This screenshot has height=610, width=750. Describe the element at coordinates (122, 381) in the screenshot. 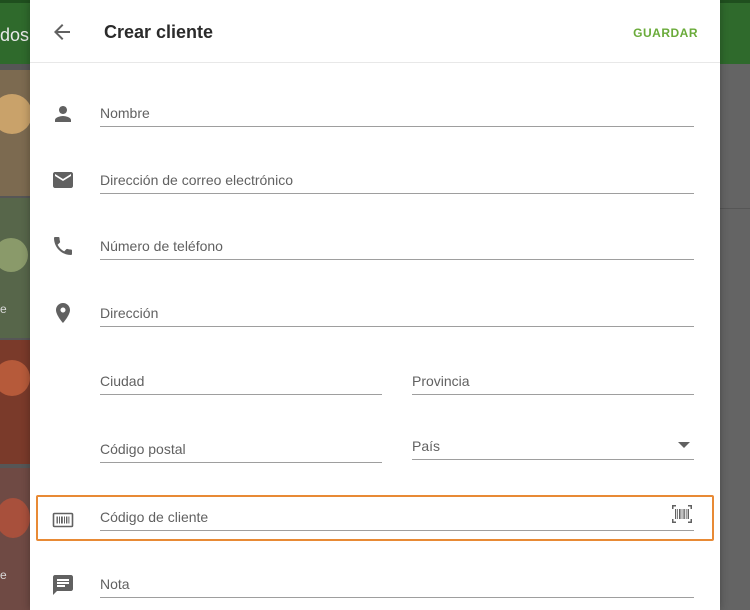

I see `city-field-label: Ciudad` at that location.